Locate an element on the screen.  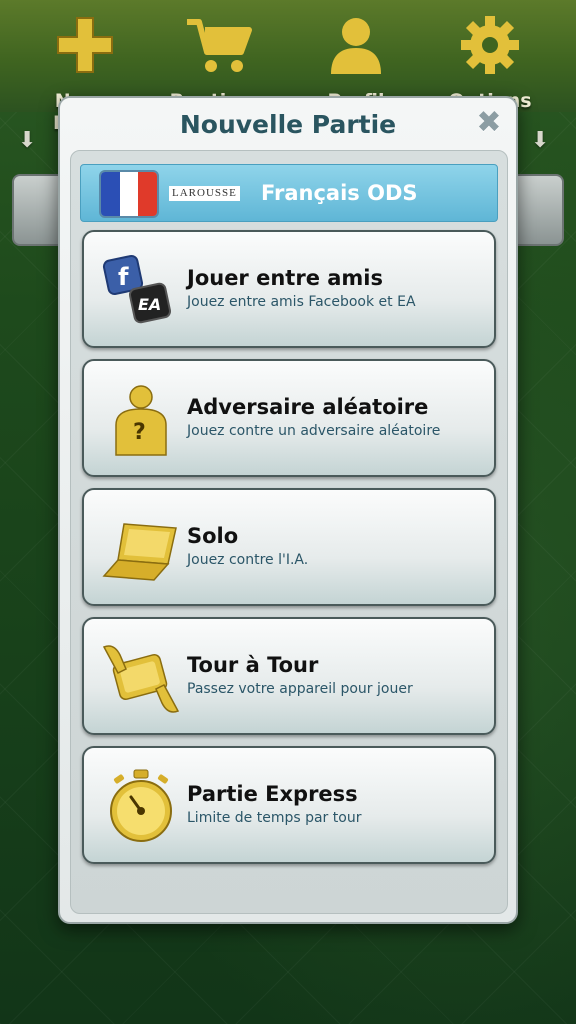
stopwatch-icon is located at coordinates (141, 805).